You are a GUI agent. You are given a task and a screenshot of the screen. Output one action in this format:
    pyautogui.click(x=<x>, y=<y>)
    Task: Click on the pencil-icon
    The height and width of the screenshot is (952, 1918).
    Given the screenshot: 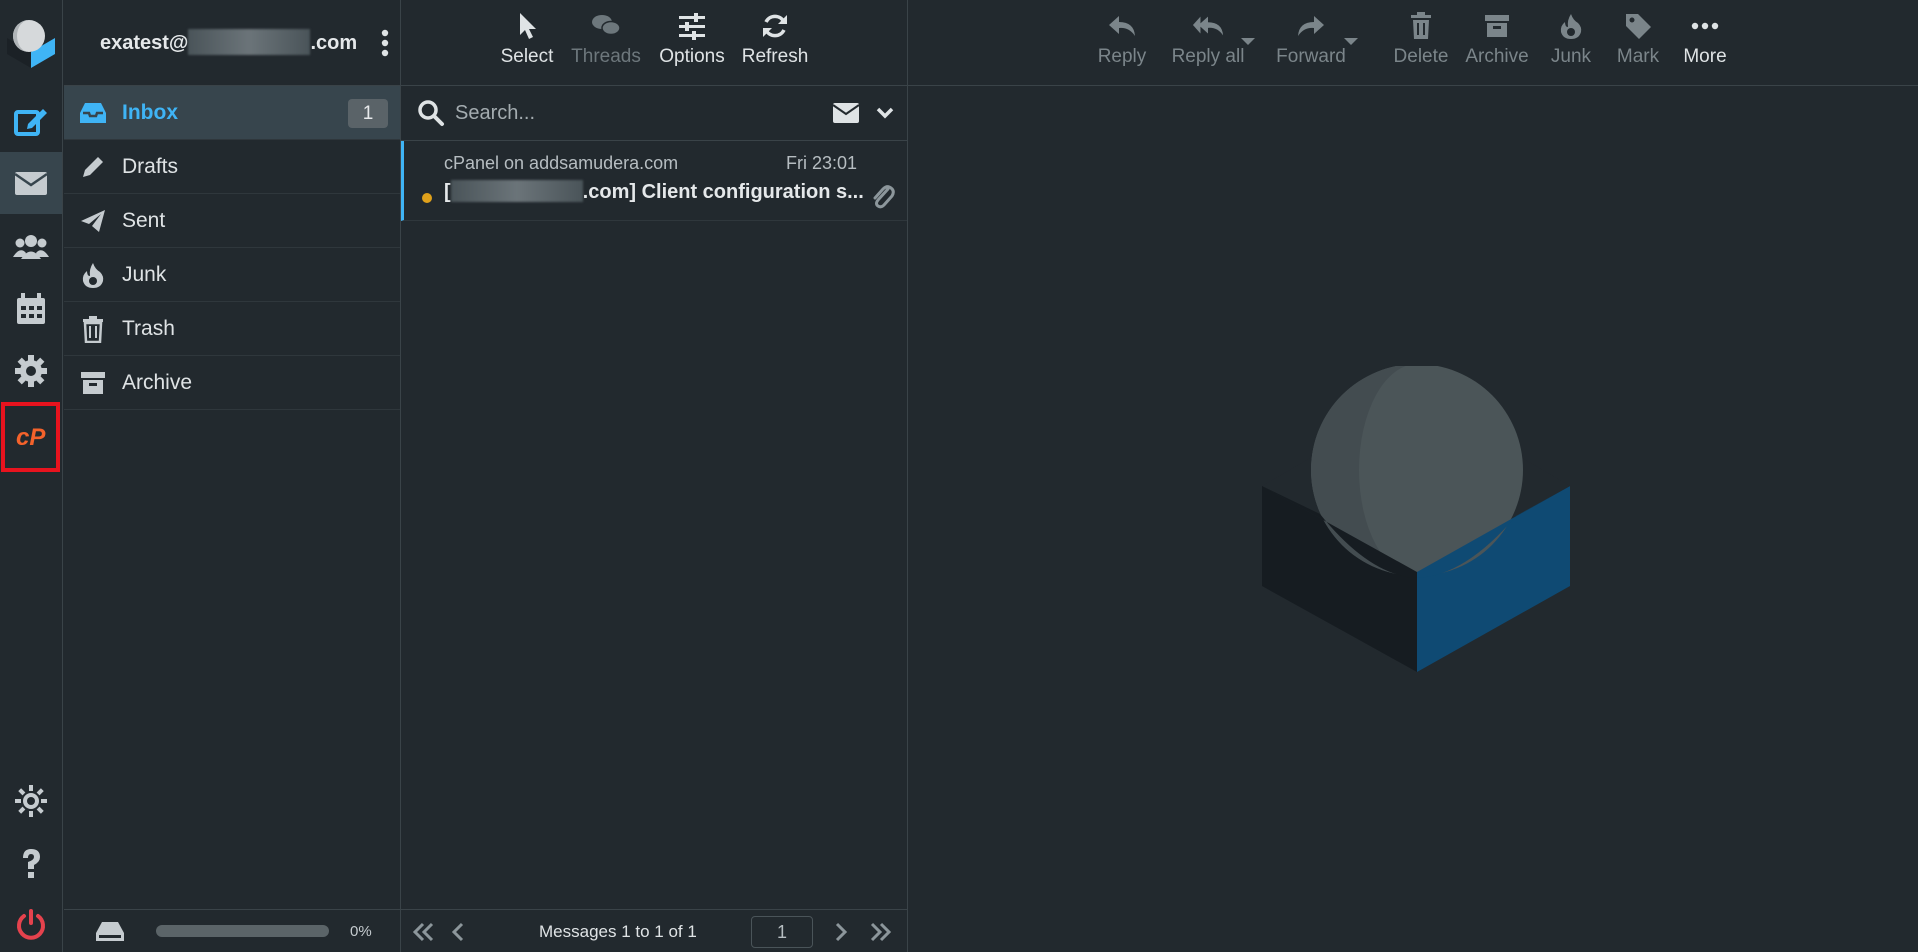 What is the action you would take?
    pyautogui.click(x=93, y=167)
    